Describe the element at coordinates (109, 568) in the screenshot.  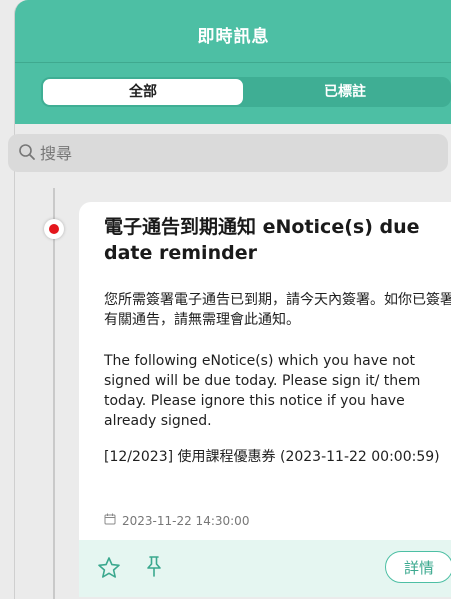
I see `star-icon` at that location.